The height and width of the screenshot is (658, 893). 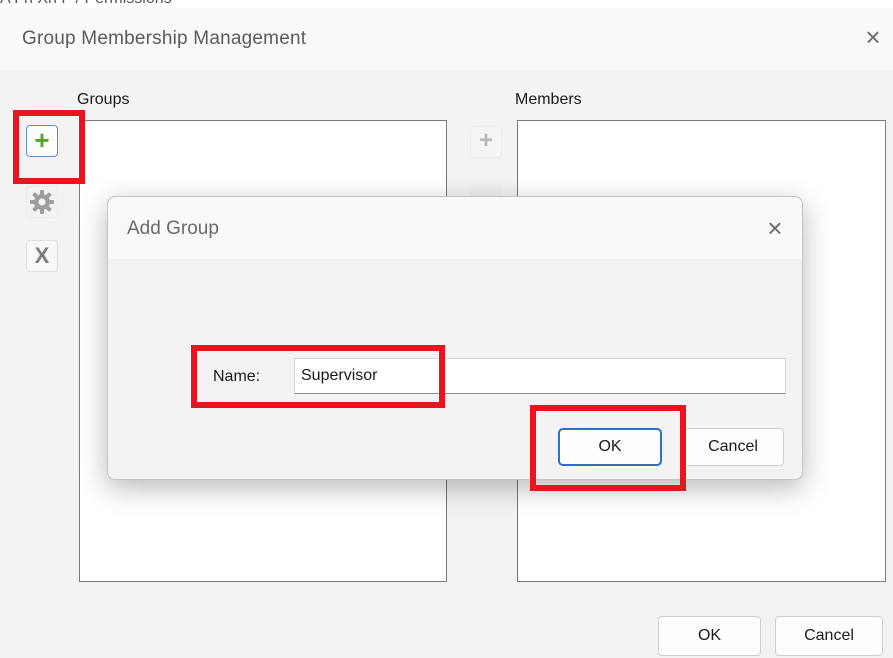 I want to click on background-window-text: A Fn Xn F / Permissions, so click(x=86, y=4).